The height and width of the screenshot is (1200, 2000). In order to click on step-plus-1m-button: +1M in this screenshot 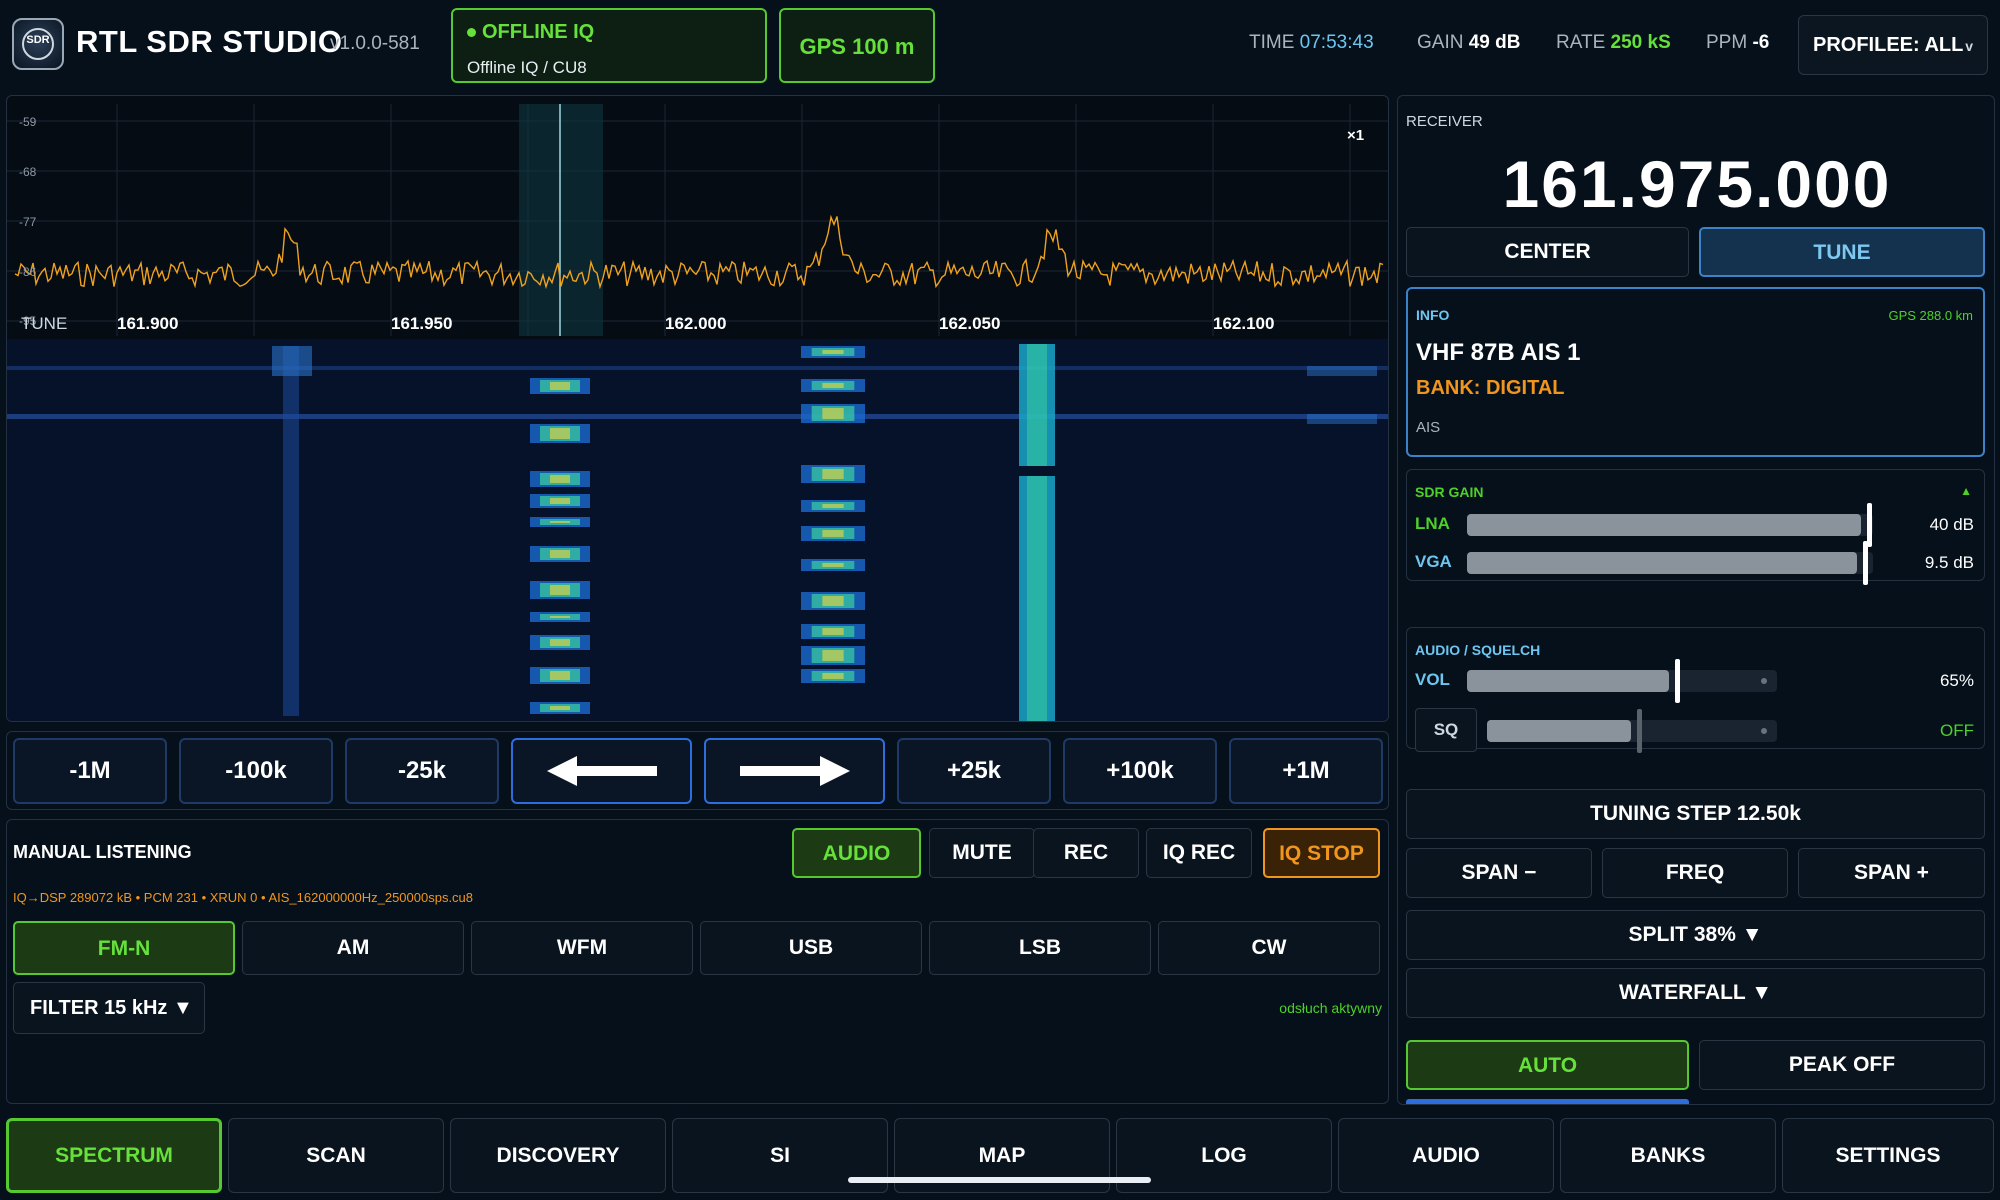, I will do `click(1306, 771)`.